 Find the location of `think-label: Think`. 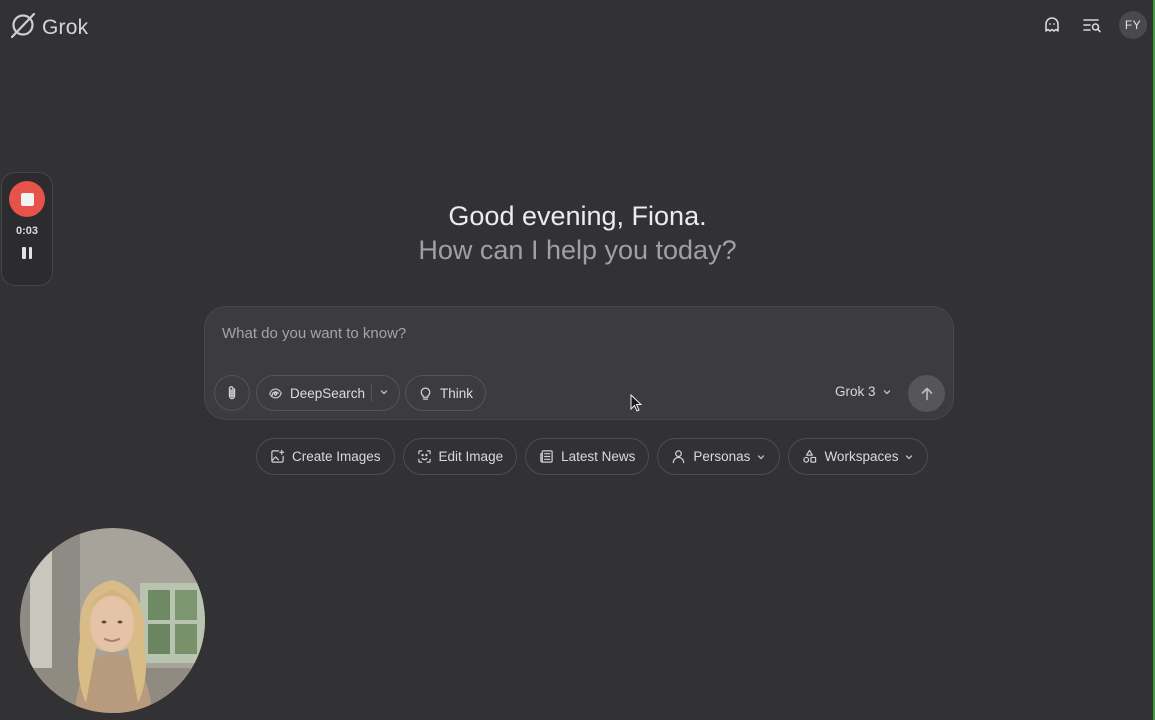

think-label: Think is located at coordinates (457, 393).